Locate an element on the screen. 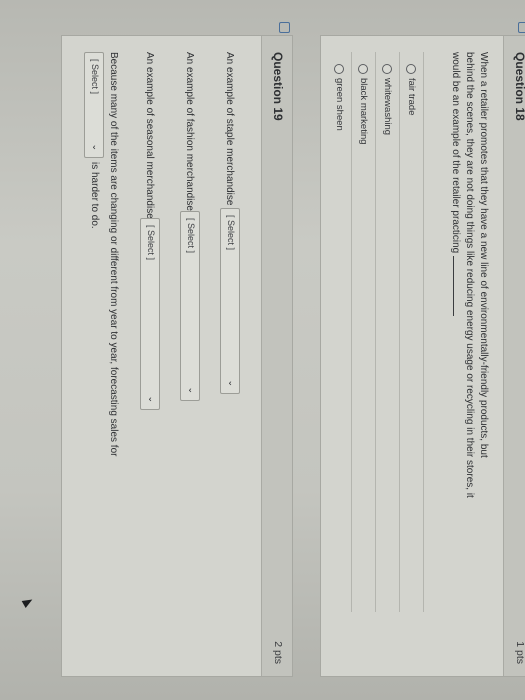  question-19-flag-icon is located at coordinates (284, 27).